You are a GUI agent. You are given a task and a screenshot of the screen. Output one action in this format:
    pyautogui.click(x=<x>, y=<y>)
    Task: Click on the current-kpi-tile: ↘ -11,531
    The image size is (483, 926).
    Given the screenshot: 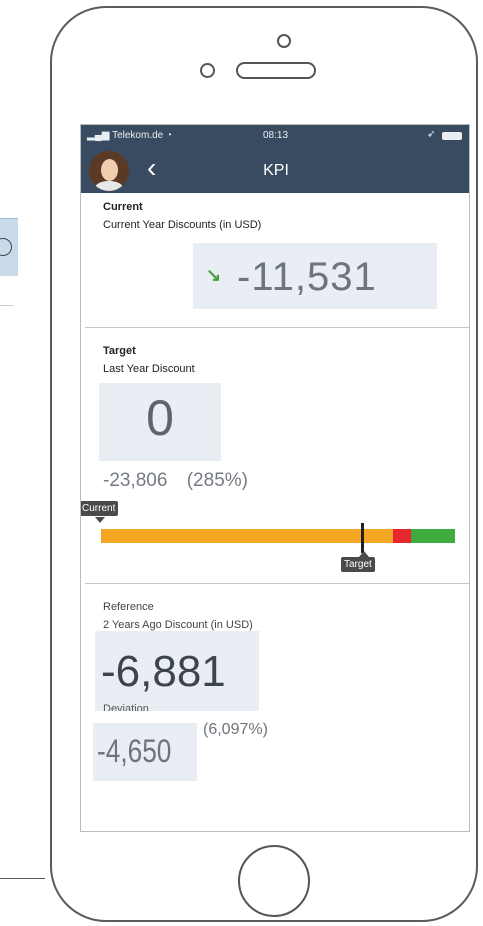 What is the action you would take?
    pyautogui.click(x=315, y=276)
    